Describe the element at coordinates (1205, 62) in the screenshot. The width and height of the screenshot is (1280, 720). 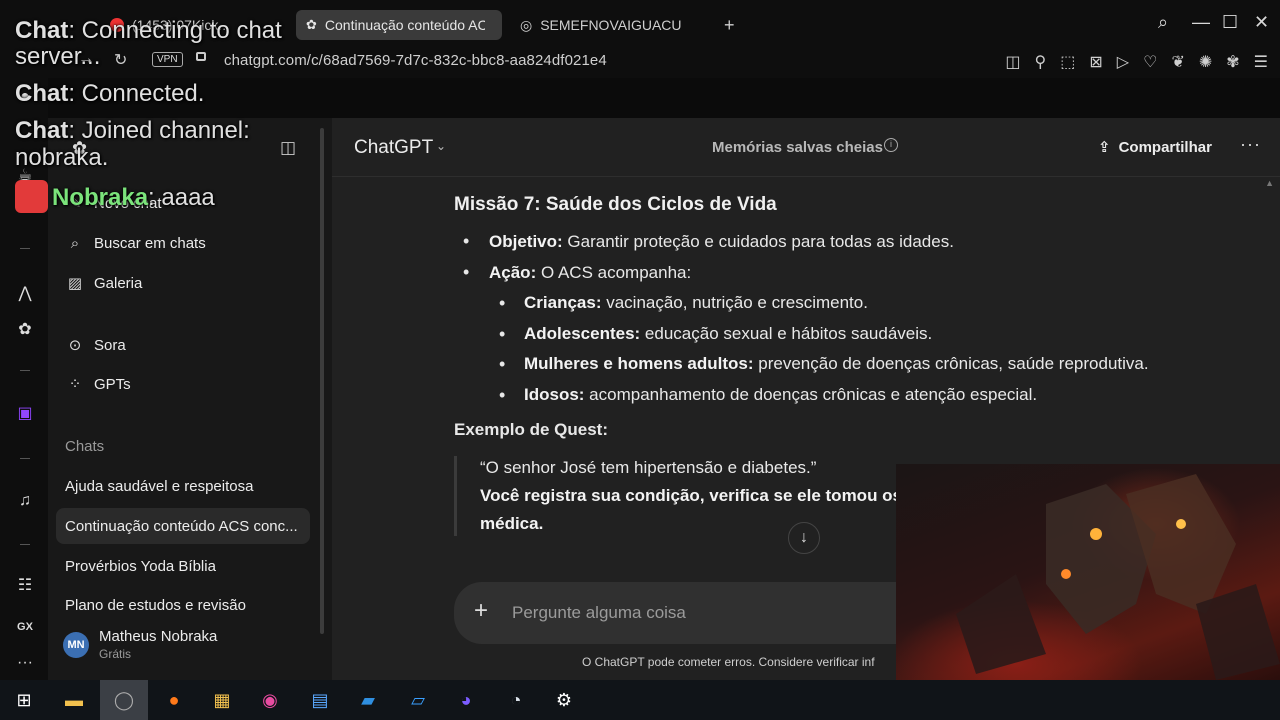
I see `extension-icon: ✺` at that location.